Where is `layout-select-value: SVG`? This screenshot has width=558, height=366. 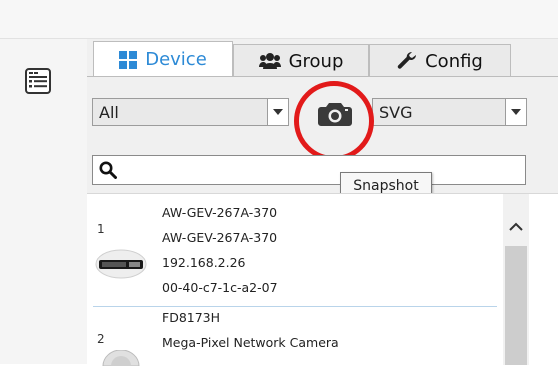
layout-select-value: SVG is located at coordinates (396, 112).